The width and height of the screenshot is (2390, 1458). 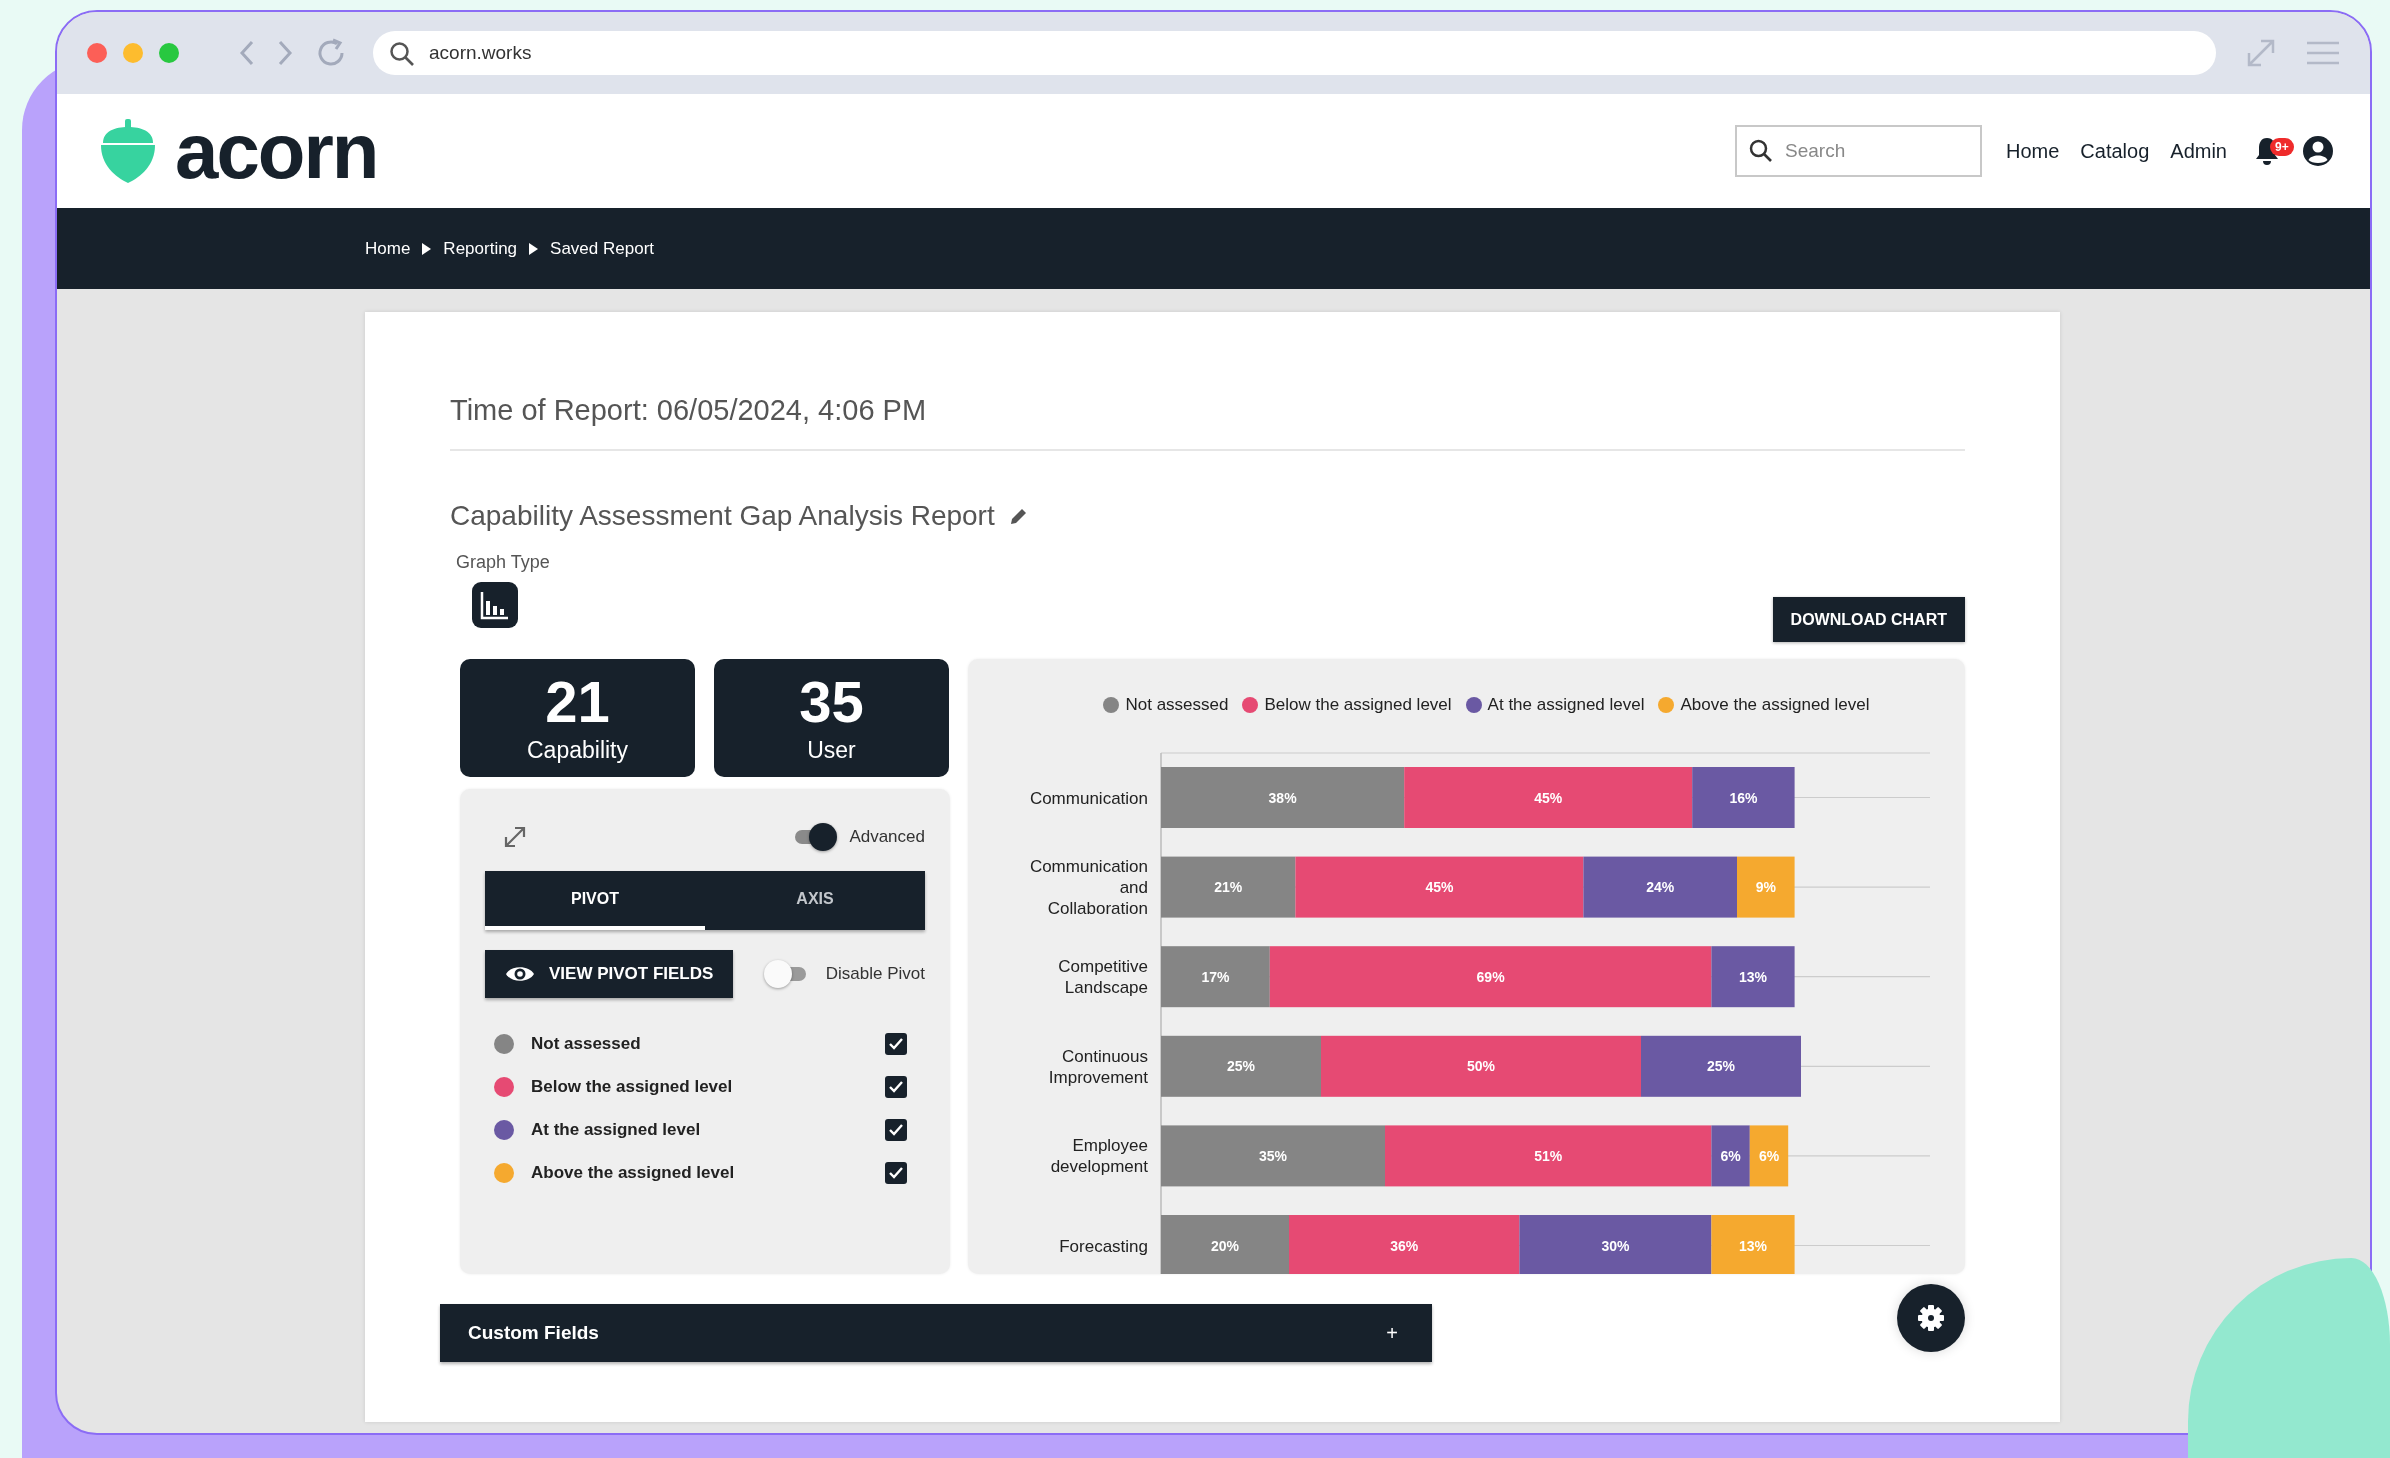 I want to click on breadcrumb-link: Home, so click(x=388, y=248).